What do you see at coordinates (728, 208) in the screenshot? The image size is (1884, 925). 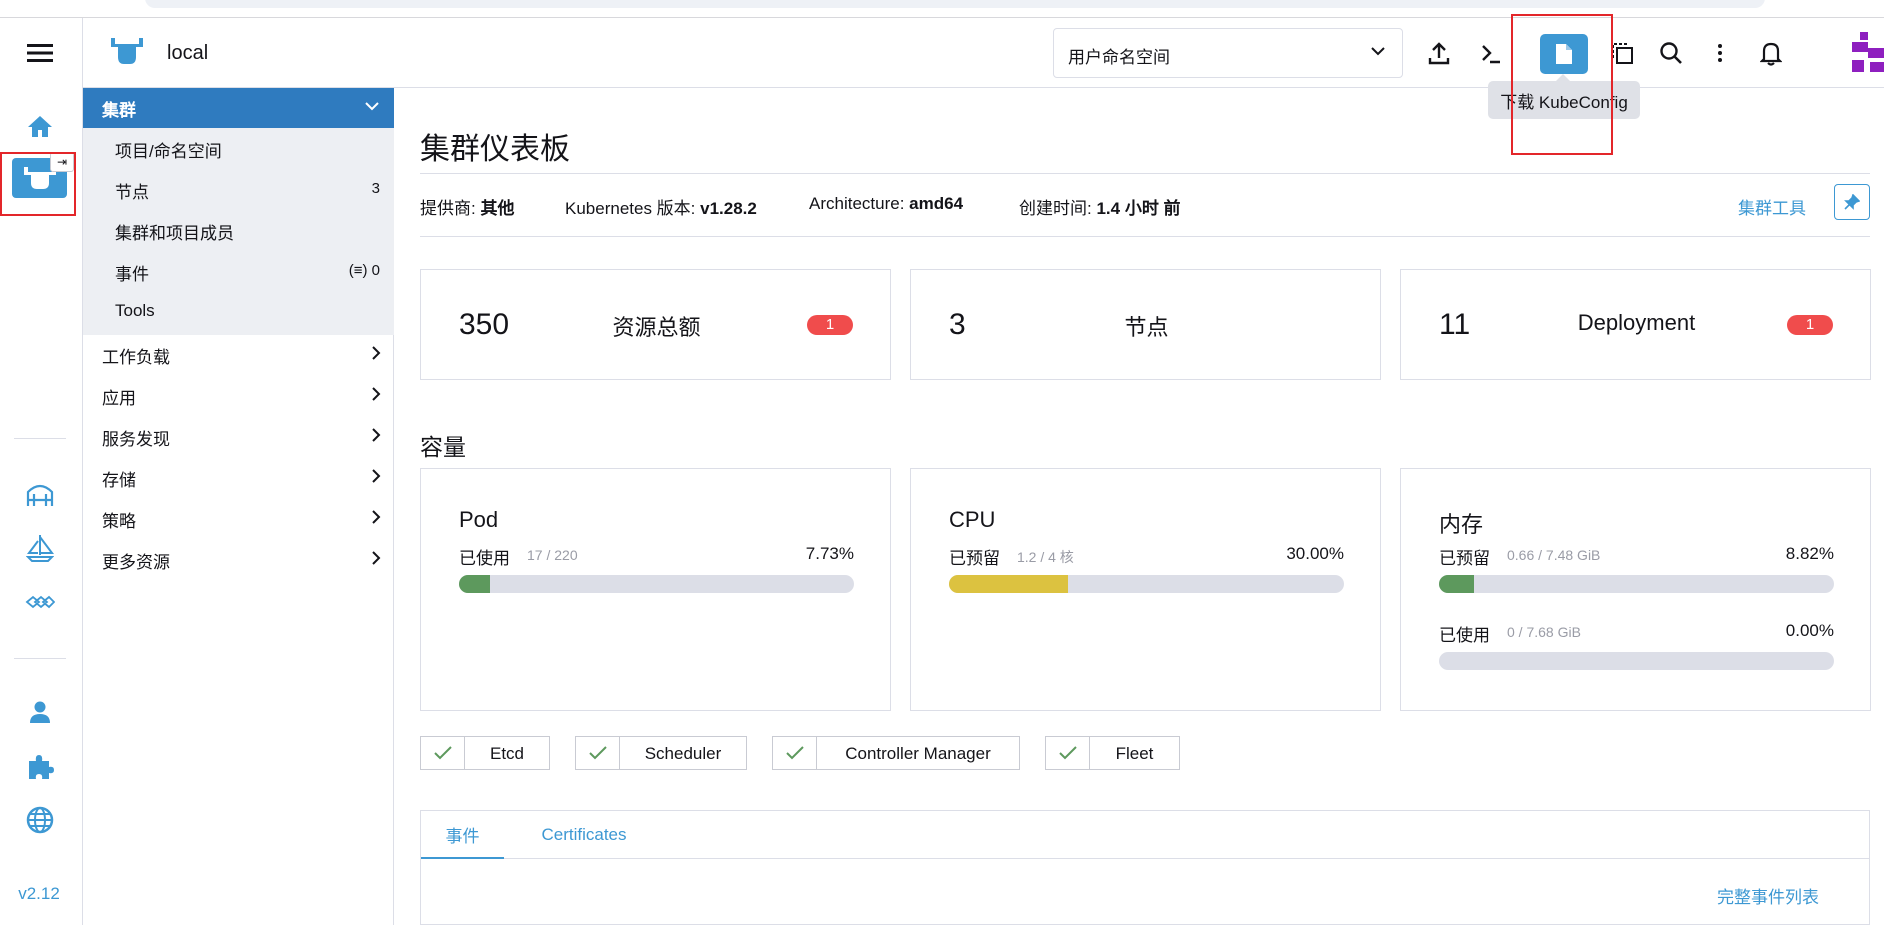 I see `meta-value: v1.28.2` at bounding box center [728, 208].